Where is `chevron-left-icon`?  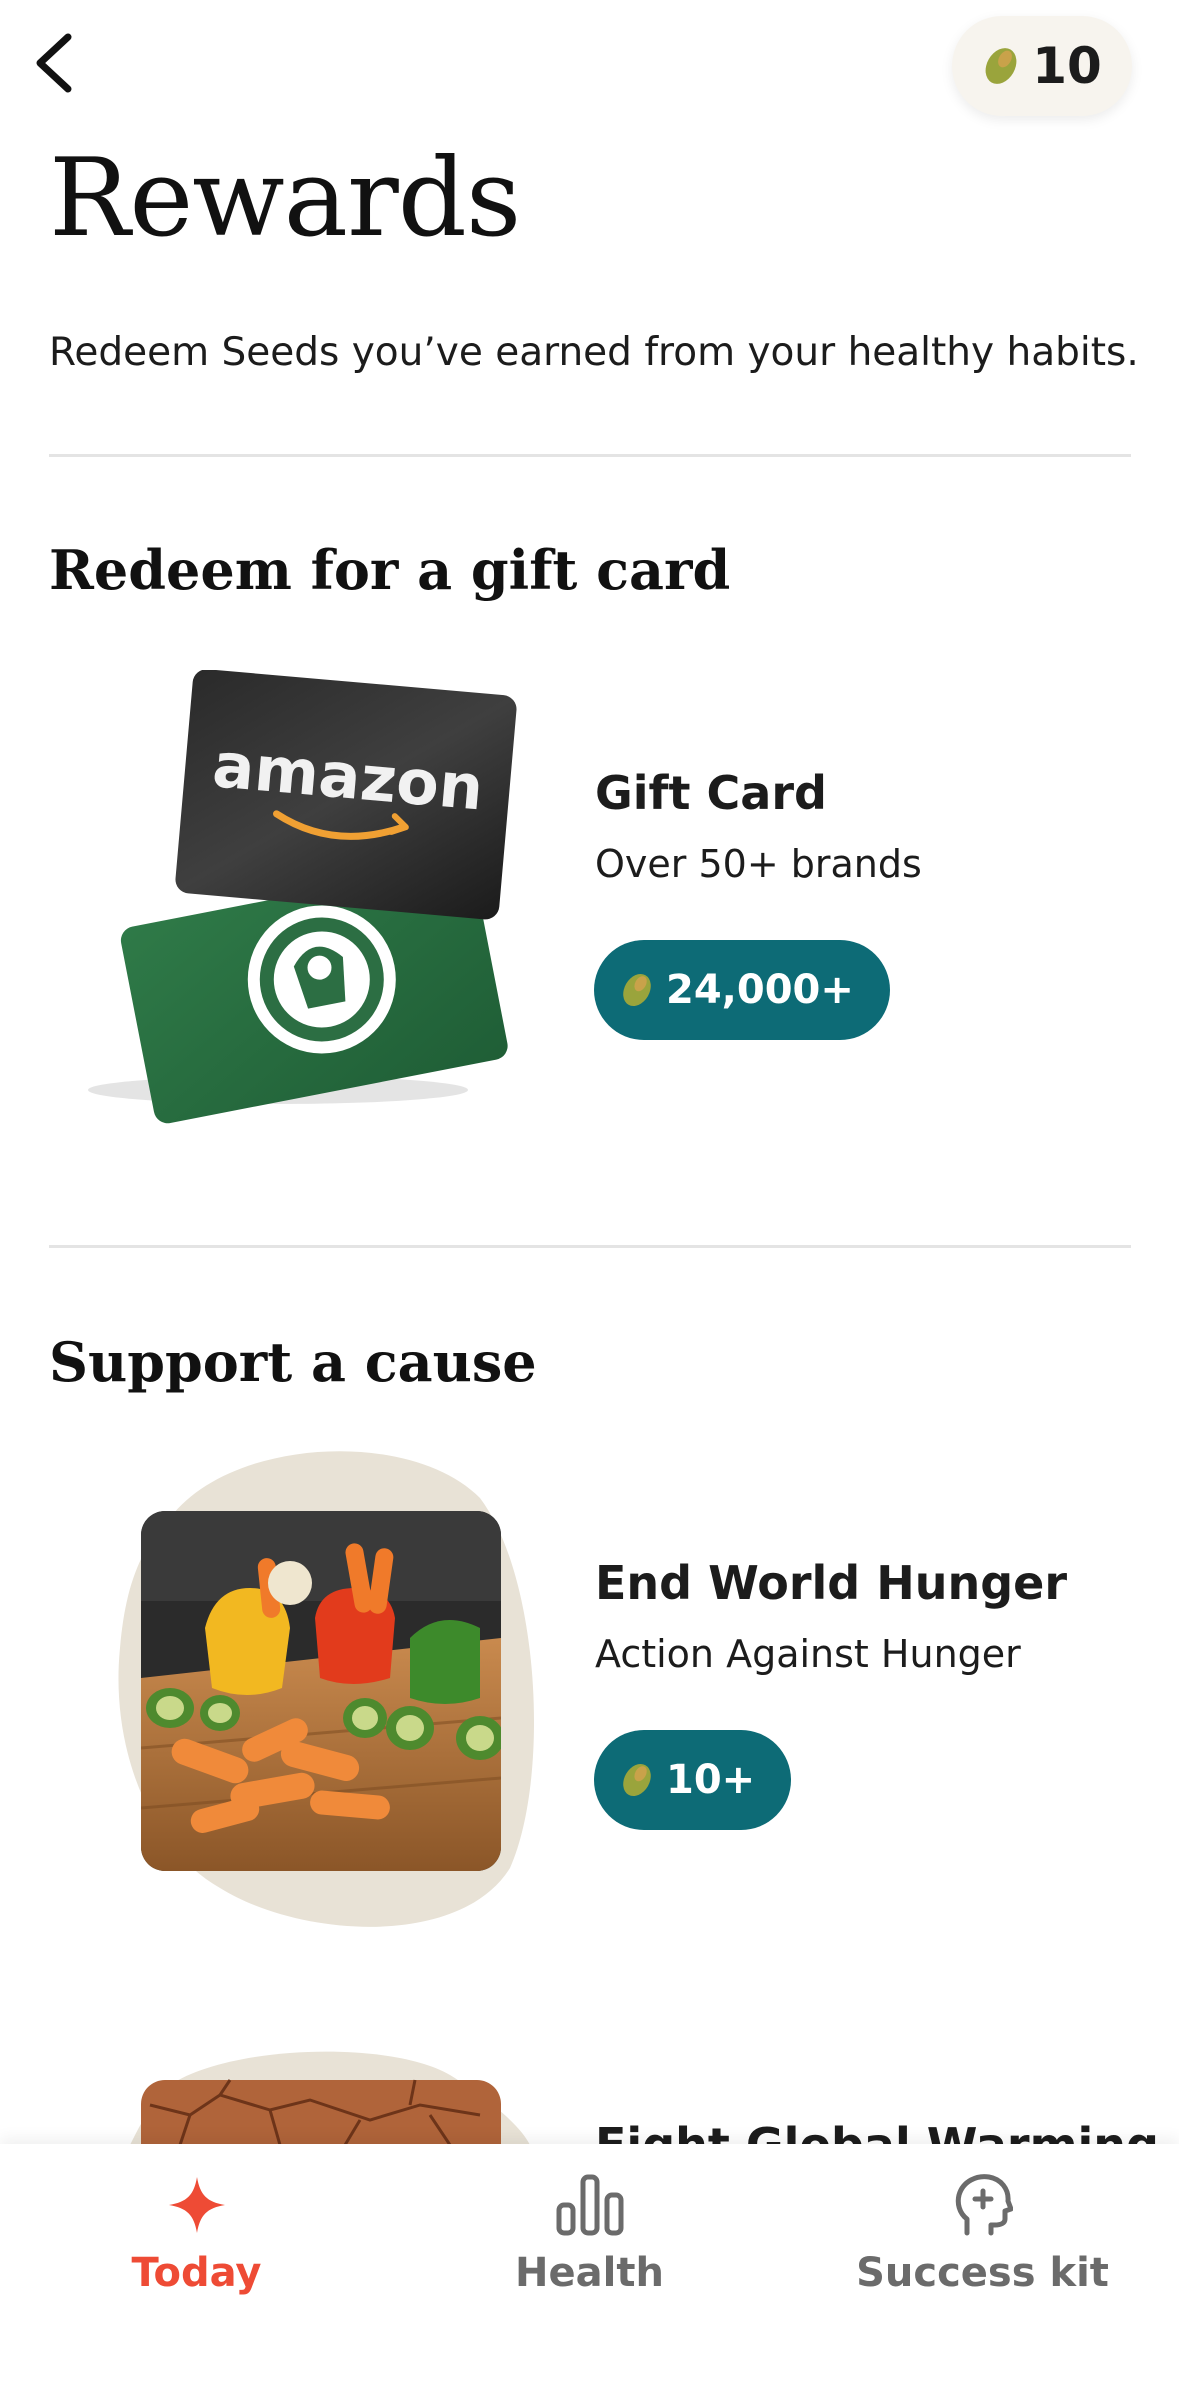 chevron-left-icon is located at coordinates (54, 63).